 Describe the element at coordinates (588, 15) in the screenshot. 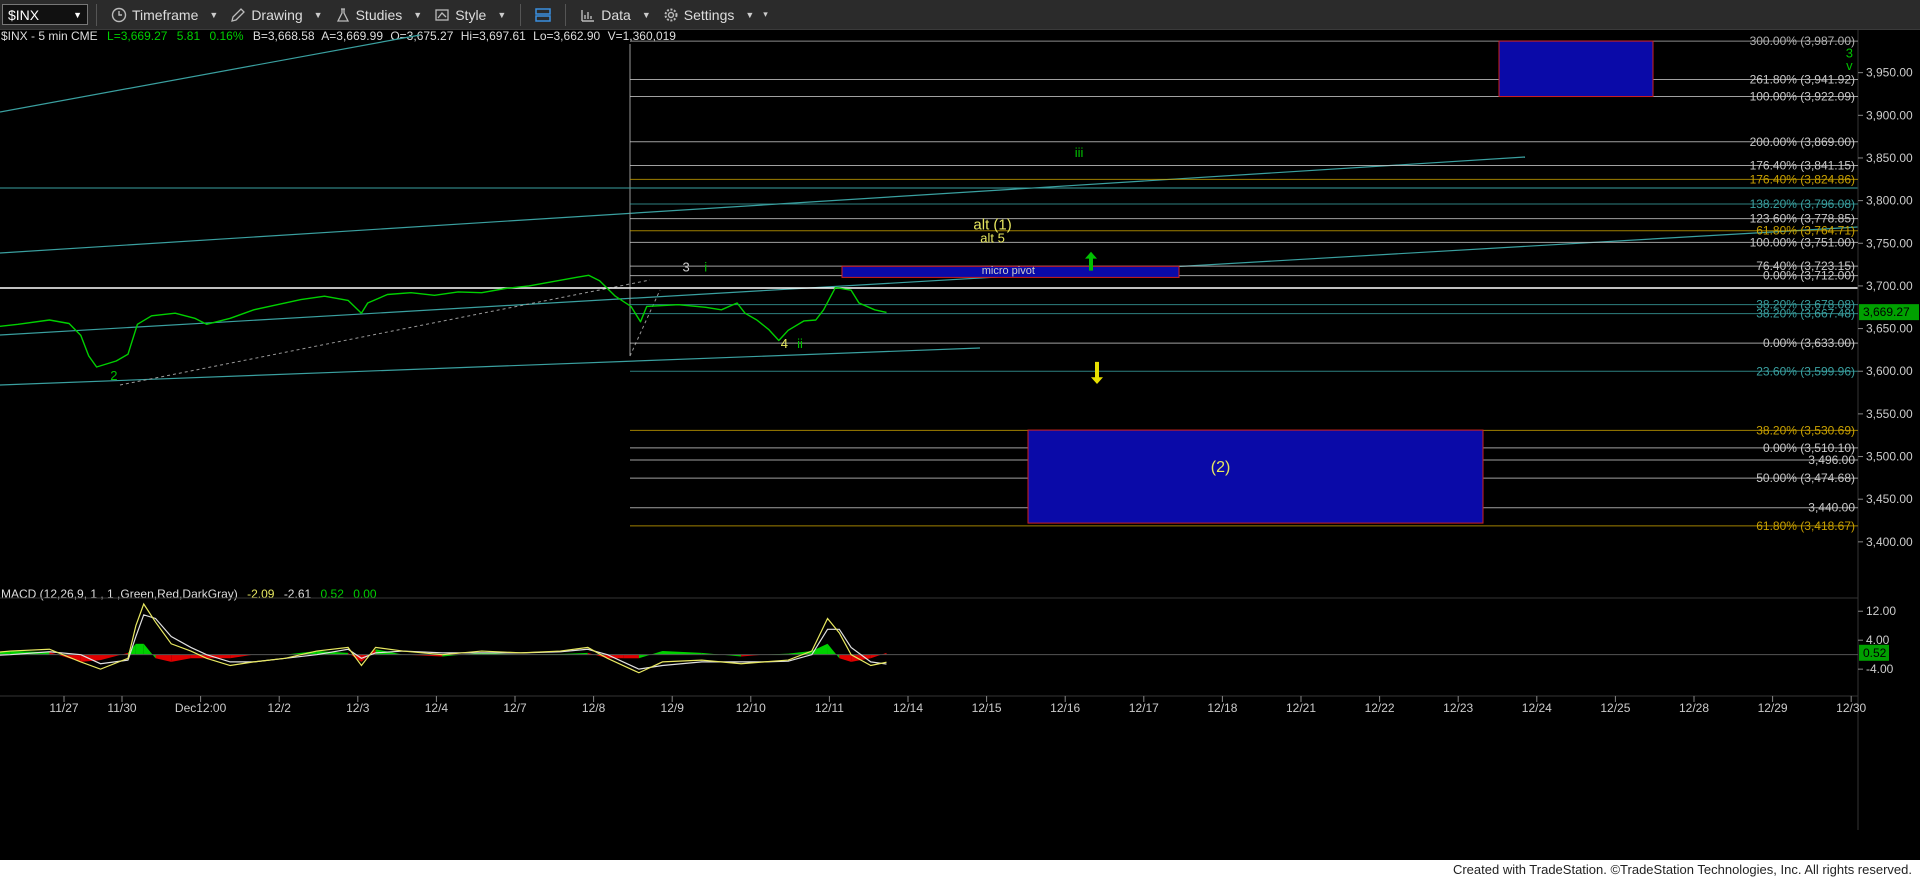

I see `bar-chart-icon` at that location.